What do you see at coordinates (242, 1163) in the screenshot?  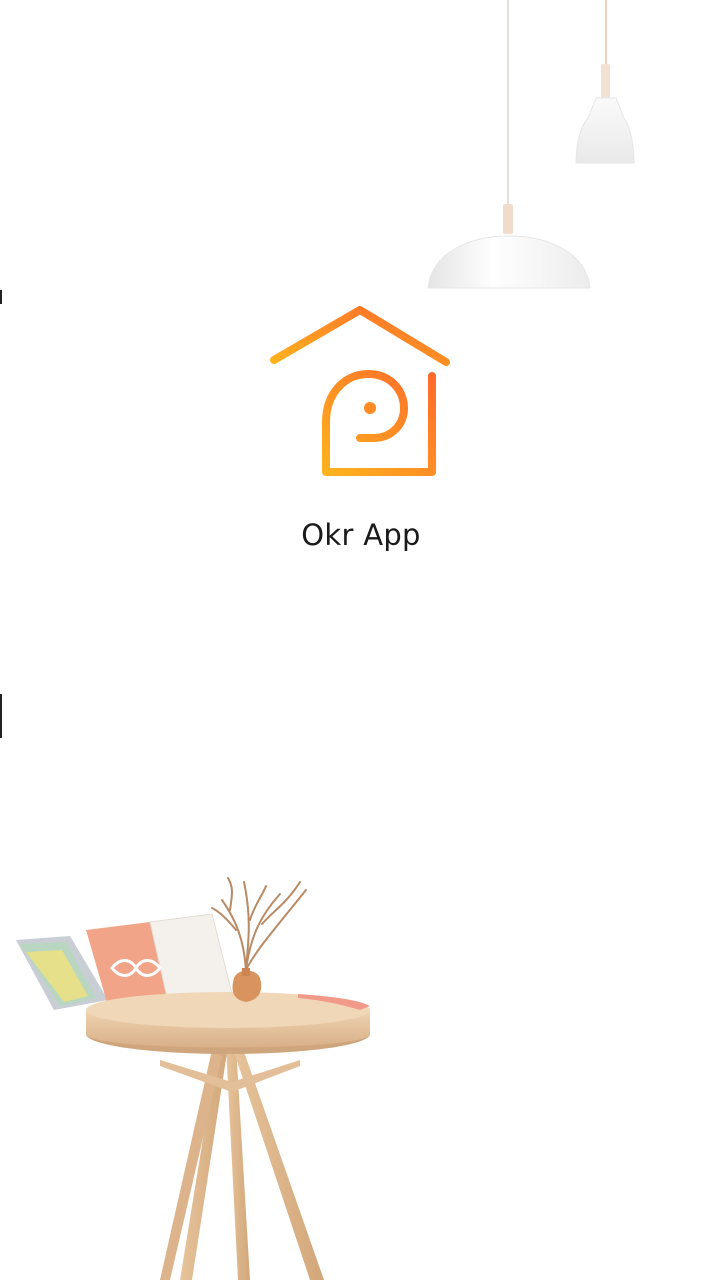 I see `table-legs` at bounding box center [242, 1163].